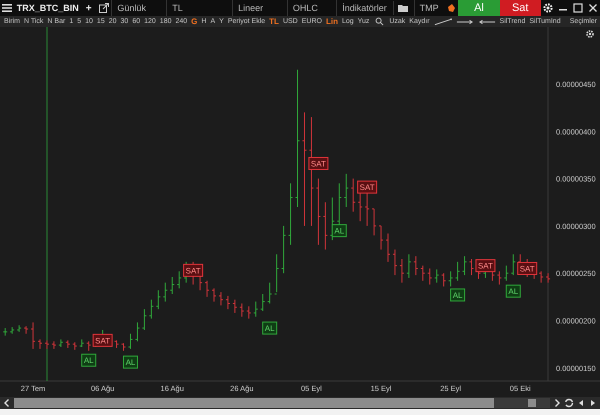 The image size is (600, 415). What do you see at coordinates (88, 8) in the screenshot?
I see `add-button: +` at bounding box center [88, 8].